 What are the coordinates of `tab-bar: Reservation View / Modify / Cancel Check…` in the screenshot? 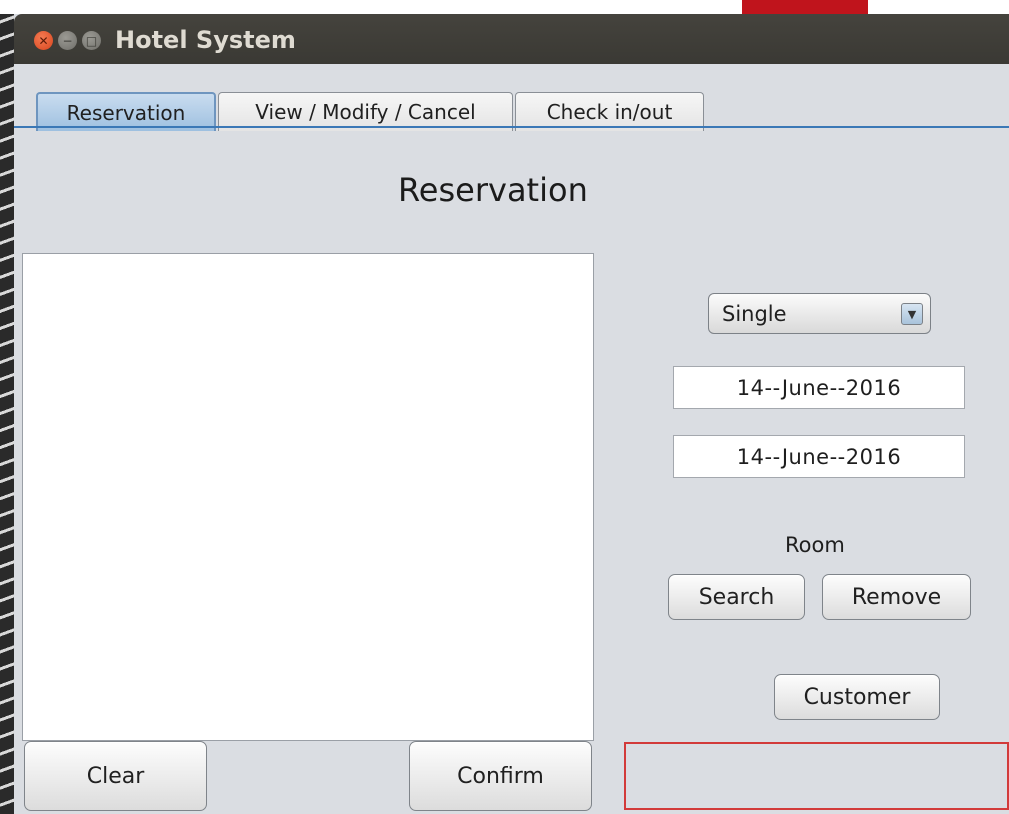 It's located at (511, 97).